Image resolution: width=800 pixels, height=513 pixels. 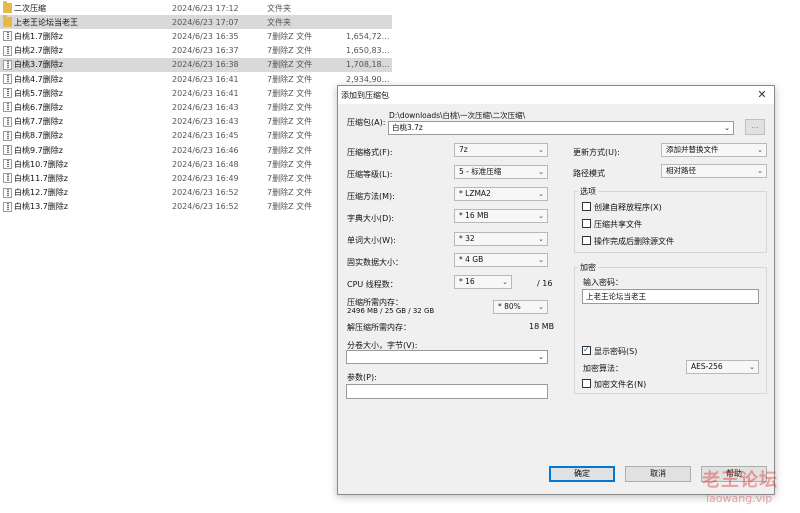 I want to click on path-select: 相对路径 ⌄, so click(x=714, y=171).